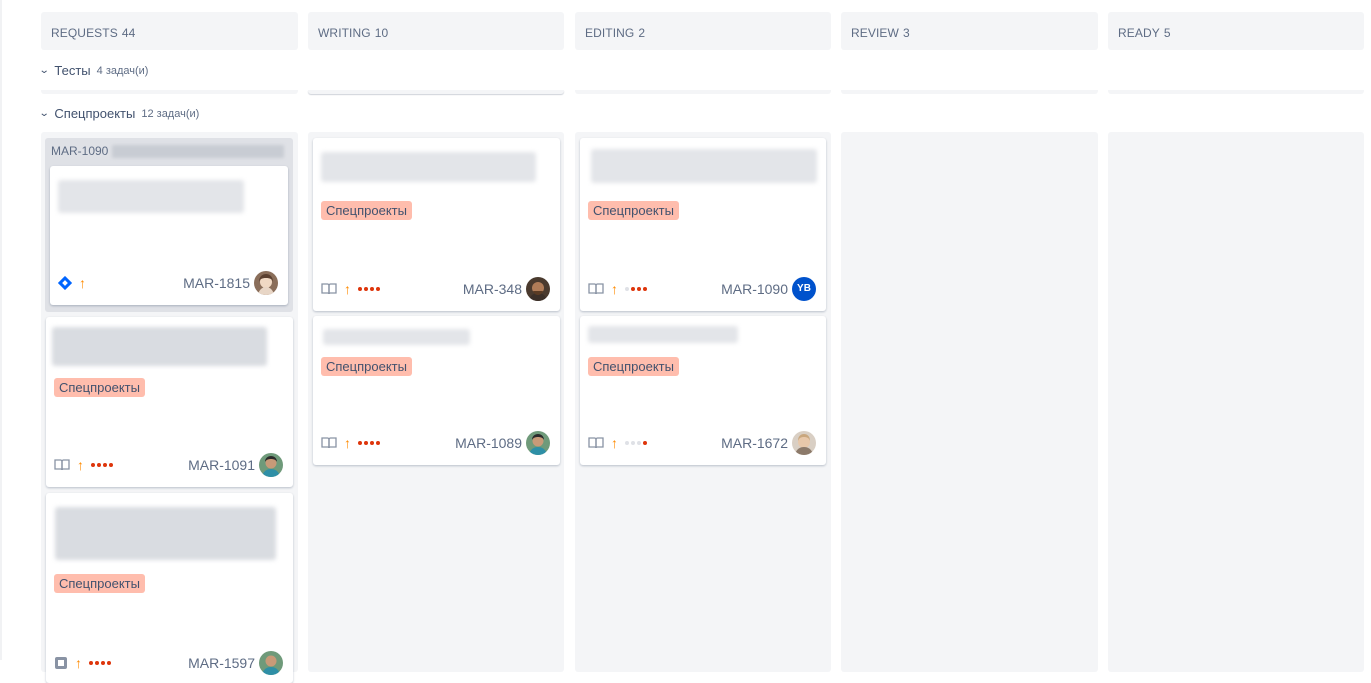 The image size is (1371, 683). What do you see at coordinates (216, 283) in the screenshot?
I see `issue-key: MAR-1815` at bounding box center [216, 283].